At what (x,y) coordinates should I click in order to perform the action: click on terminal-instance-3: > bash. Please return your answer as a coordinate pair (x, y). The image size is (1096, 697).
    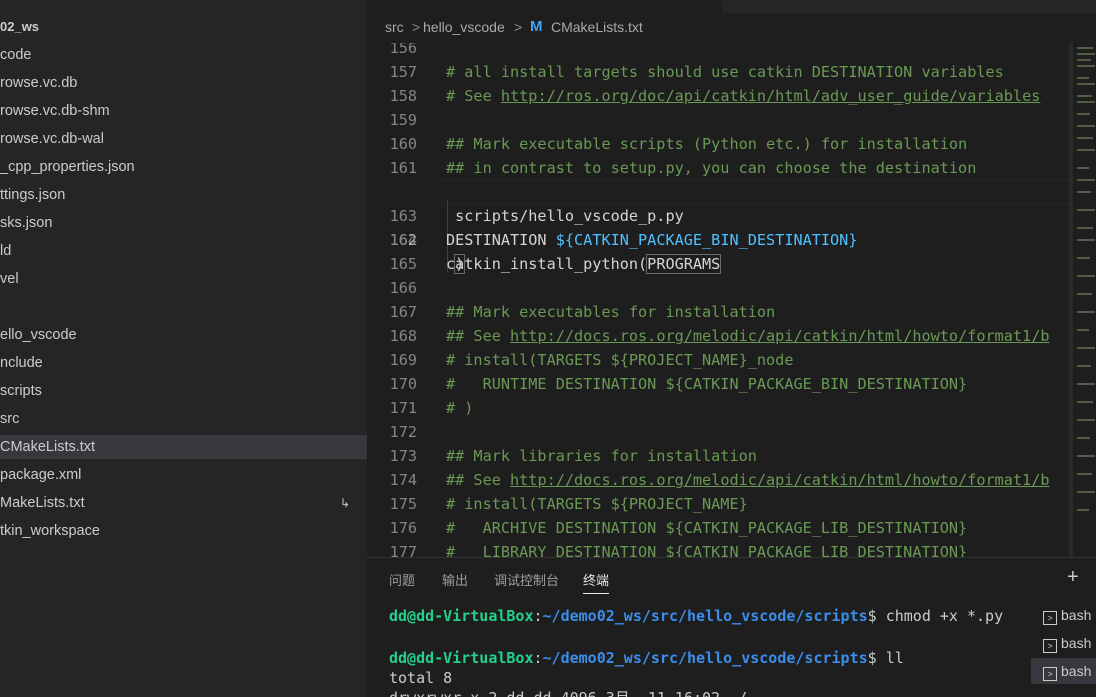
    Looking at the image, I should click on (1063, 671).